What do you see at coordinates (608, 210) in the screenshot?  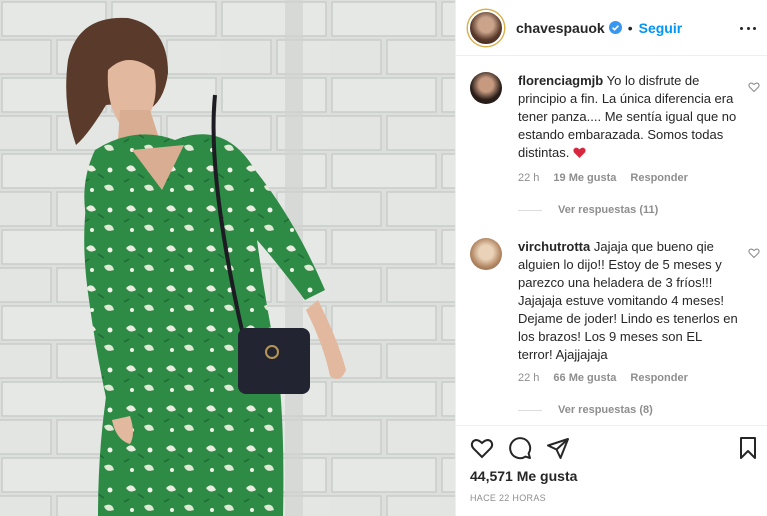 I see `view-replies-label: Ver respuestas (11)` at bounding box center [608, 210].